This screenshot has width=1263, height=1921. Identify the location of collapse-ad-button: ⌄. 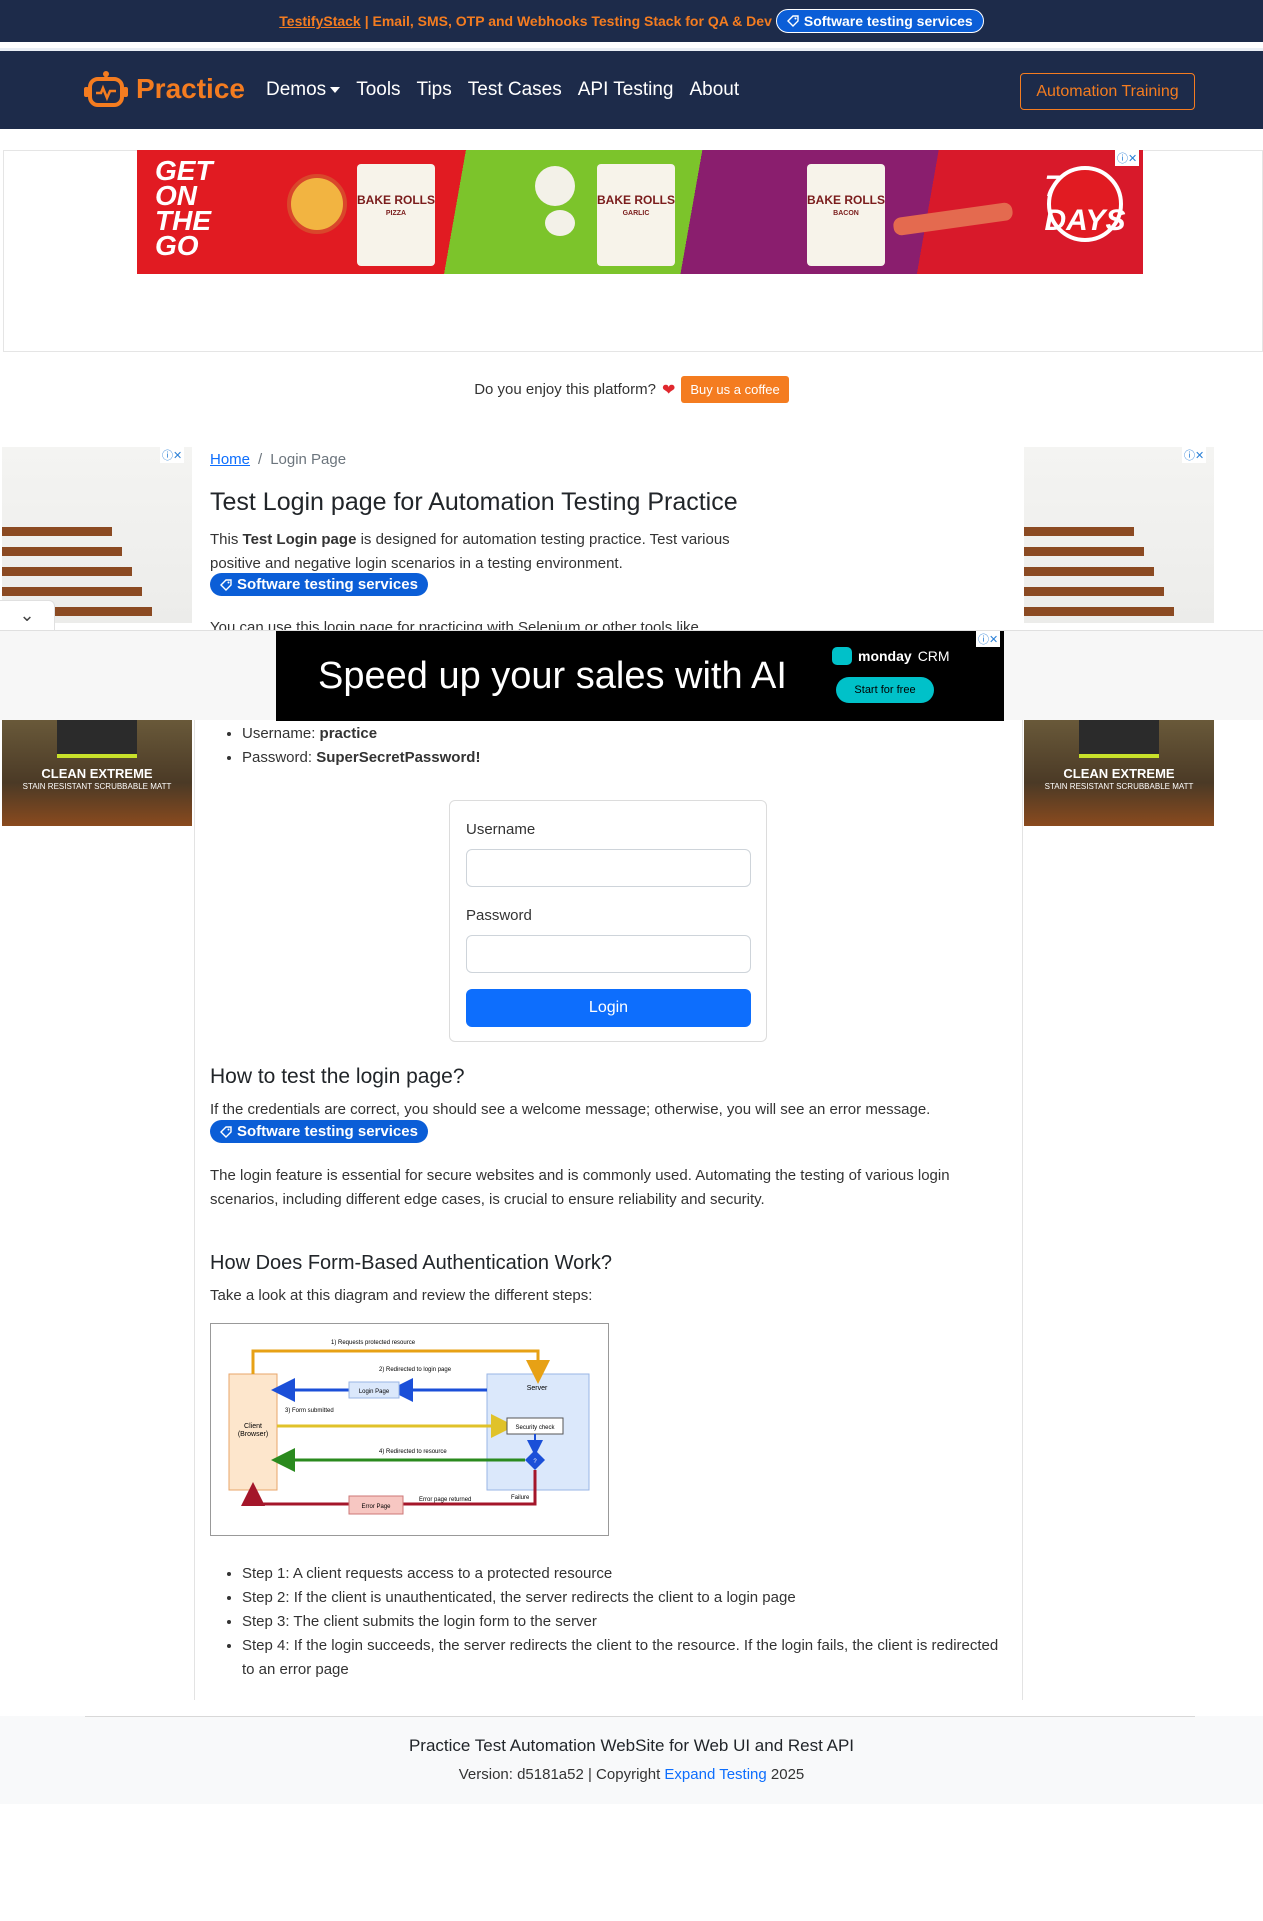
(27, 615).